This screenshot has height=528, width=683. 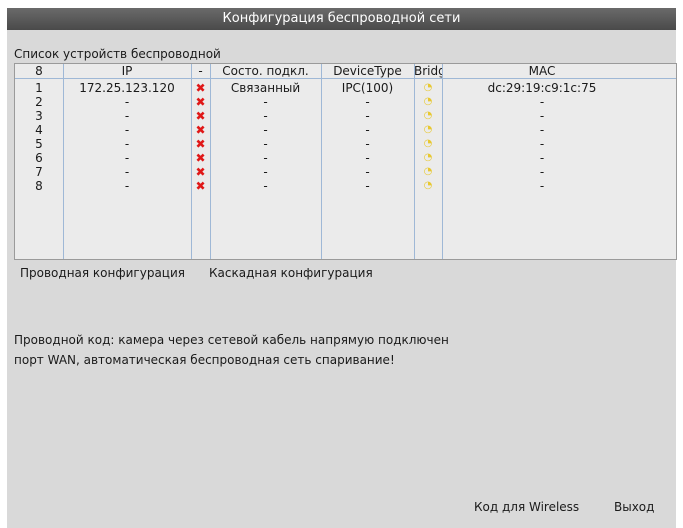 I want to click on exit-button: Выход, so click(x=634, y=507).